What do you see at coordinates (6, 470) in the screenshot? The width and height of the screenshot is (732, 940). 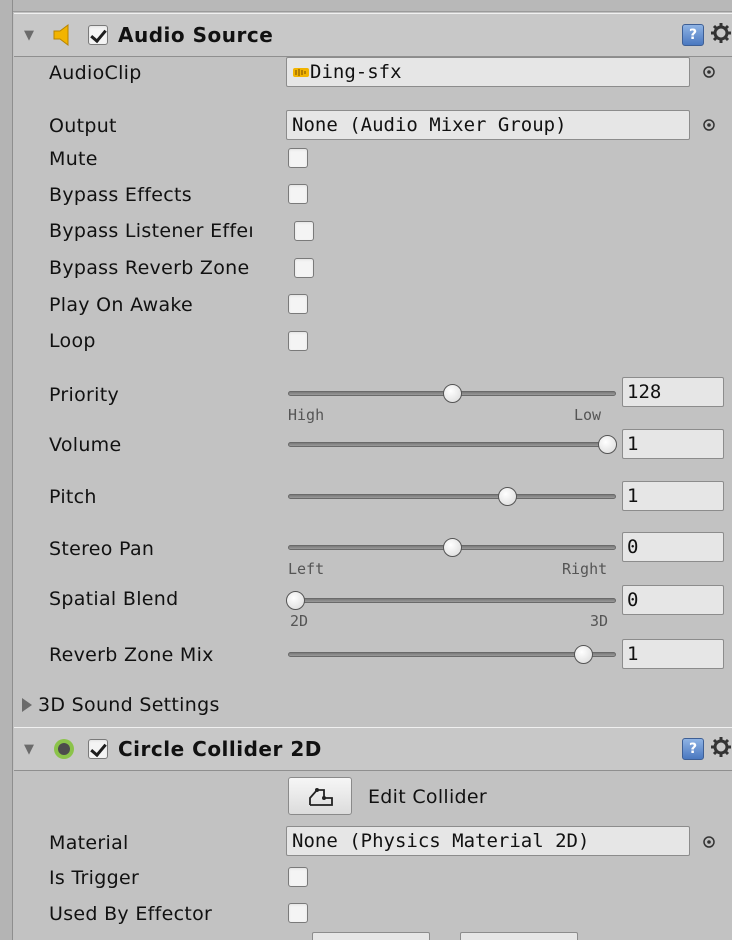 I see `inspector-left-frame` at bounding box center [6, 470].